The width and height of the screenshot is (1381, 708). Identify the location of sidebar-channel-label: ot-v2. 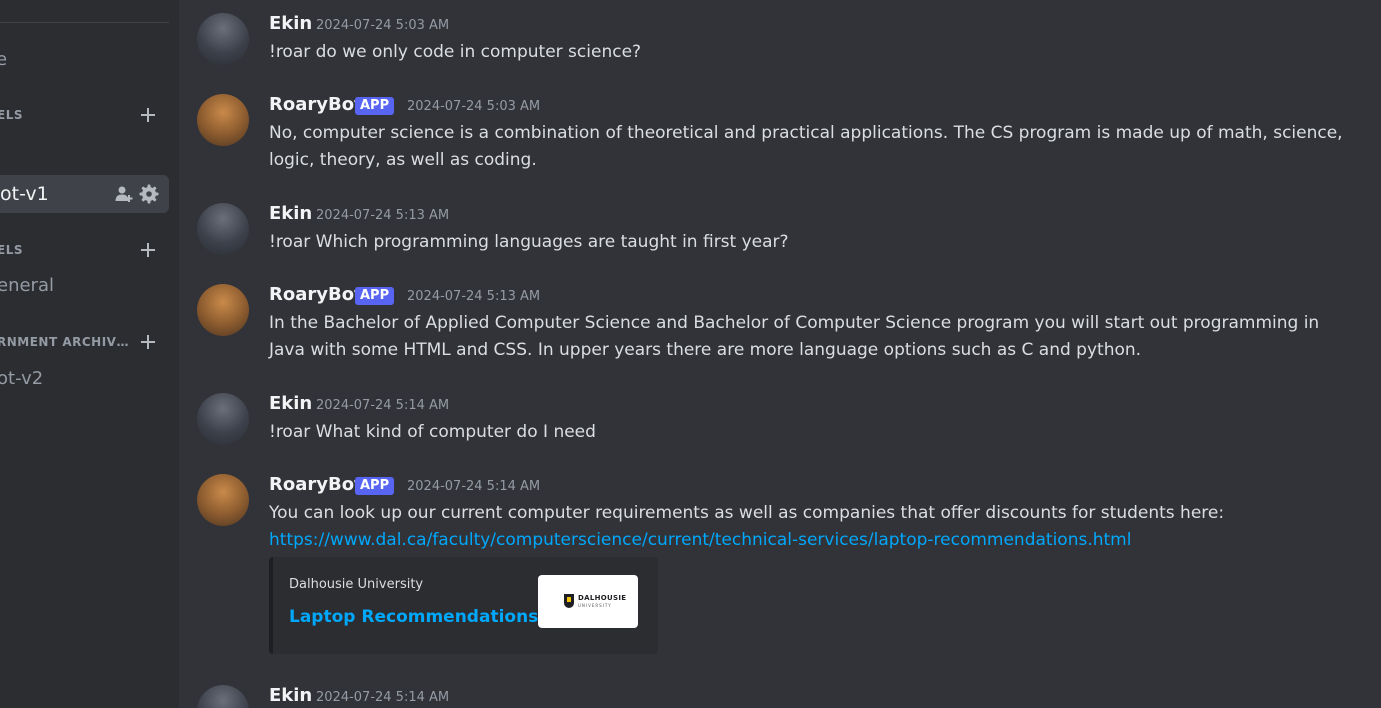
(22, 378).